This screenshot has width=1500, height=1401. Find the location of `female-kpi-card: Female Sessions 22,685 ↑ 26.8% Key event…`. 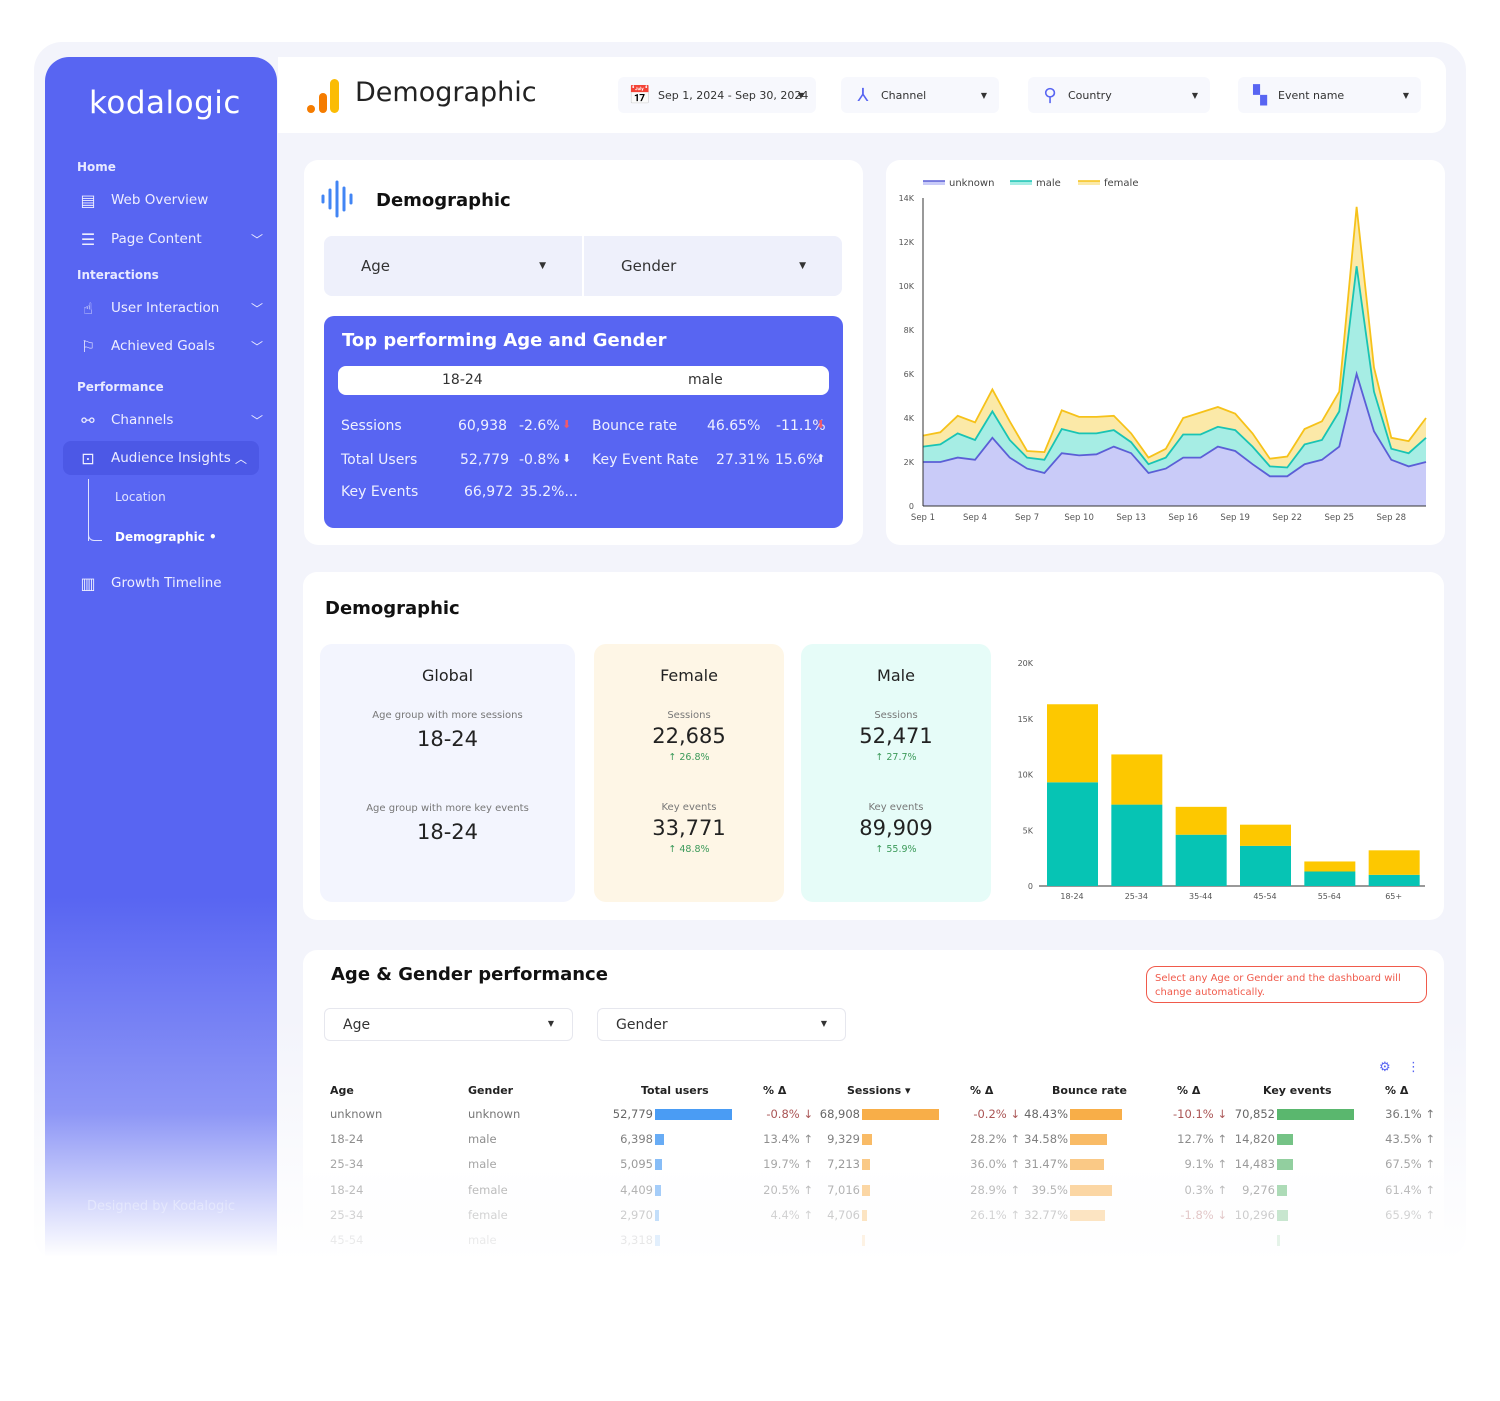

female-kpi-card: Female Sessions 22,685 ↑ 26.8% Key event… is located at coordinates (689, 773).